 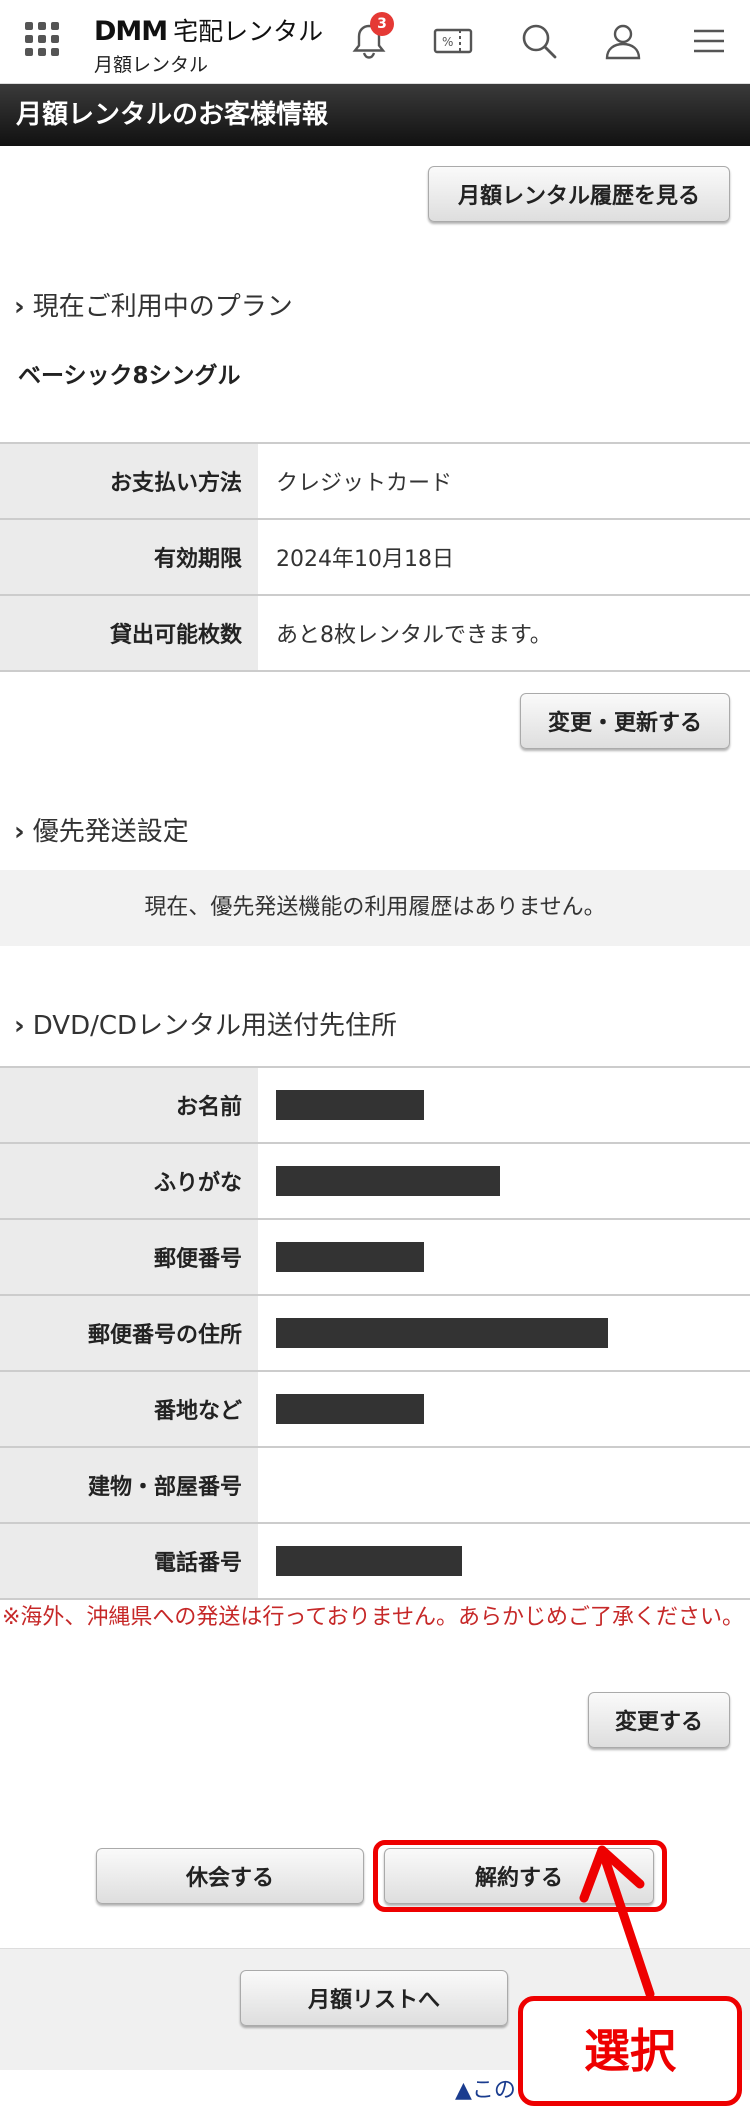 I want to click on top-header: DMM 宅配レンタル 月額レンタル 3 %, so click(x=375, y=42).